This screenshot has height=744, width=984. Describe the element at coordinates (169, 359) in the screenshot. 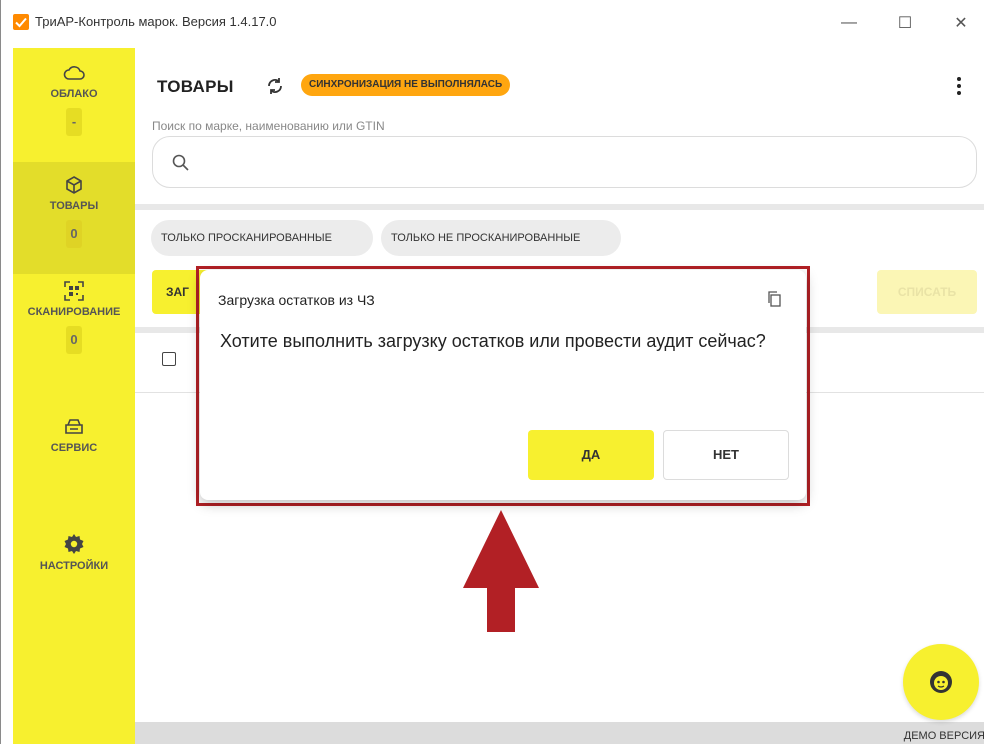

I see `select-all-checkbox` at that location.